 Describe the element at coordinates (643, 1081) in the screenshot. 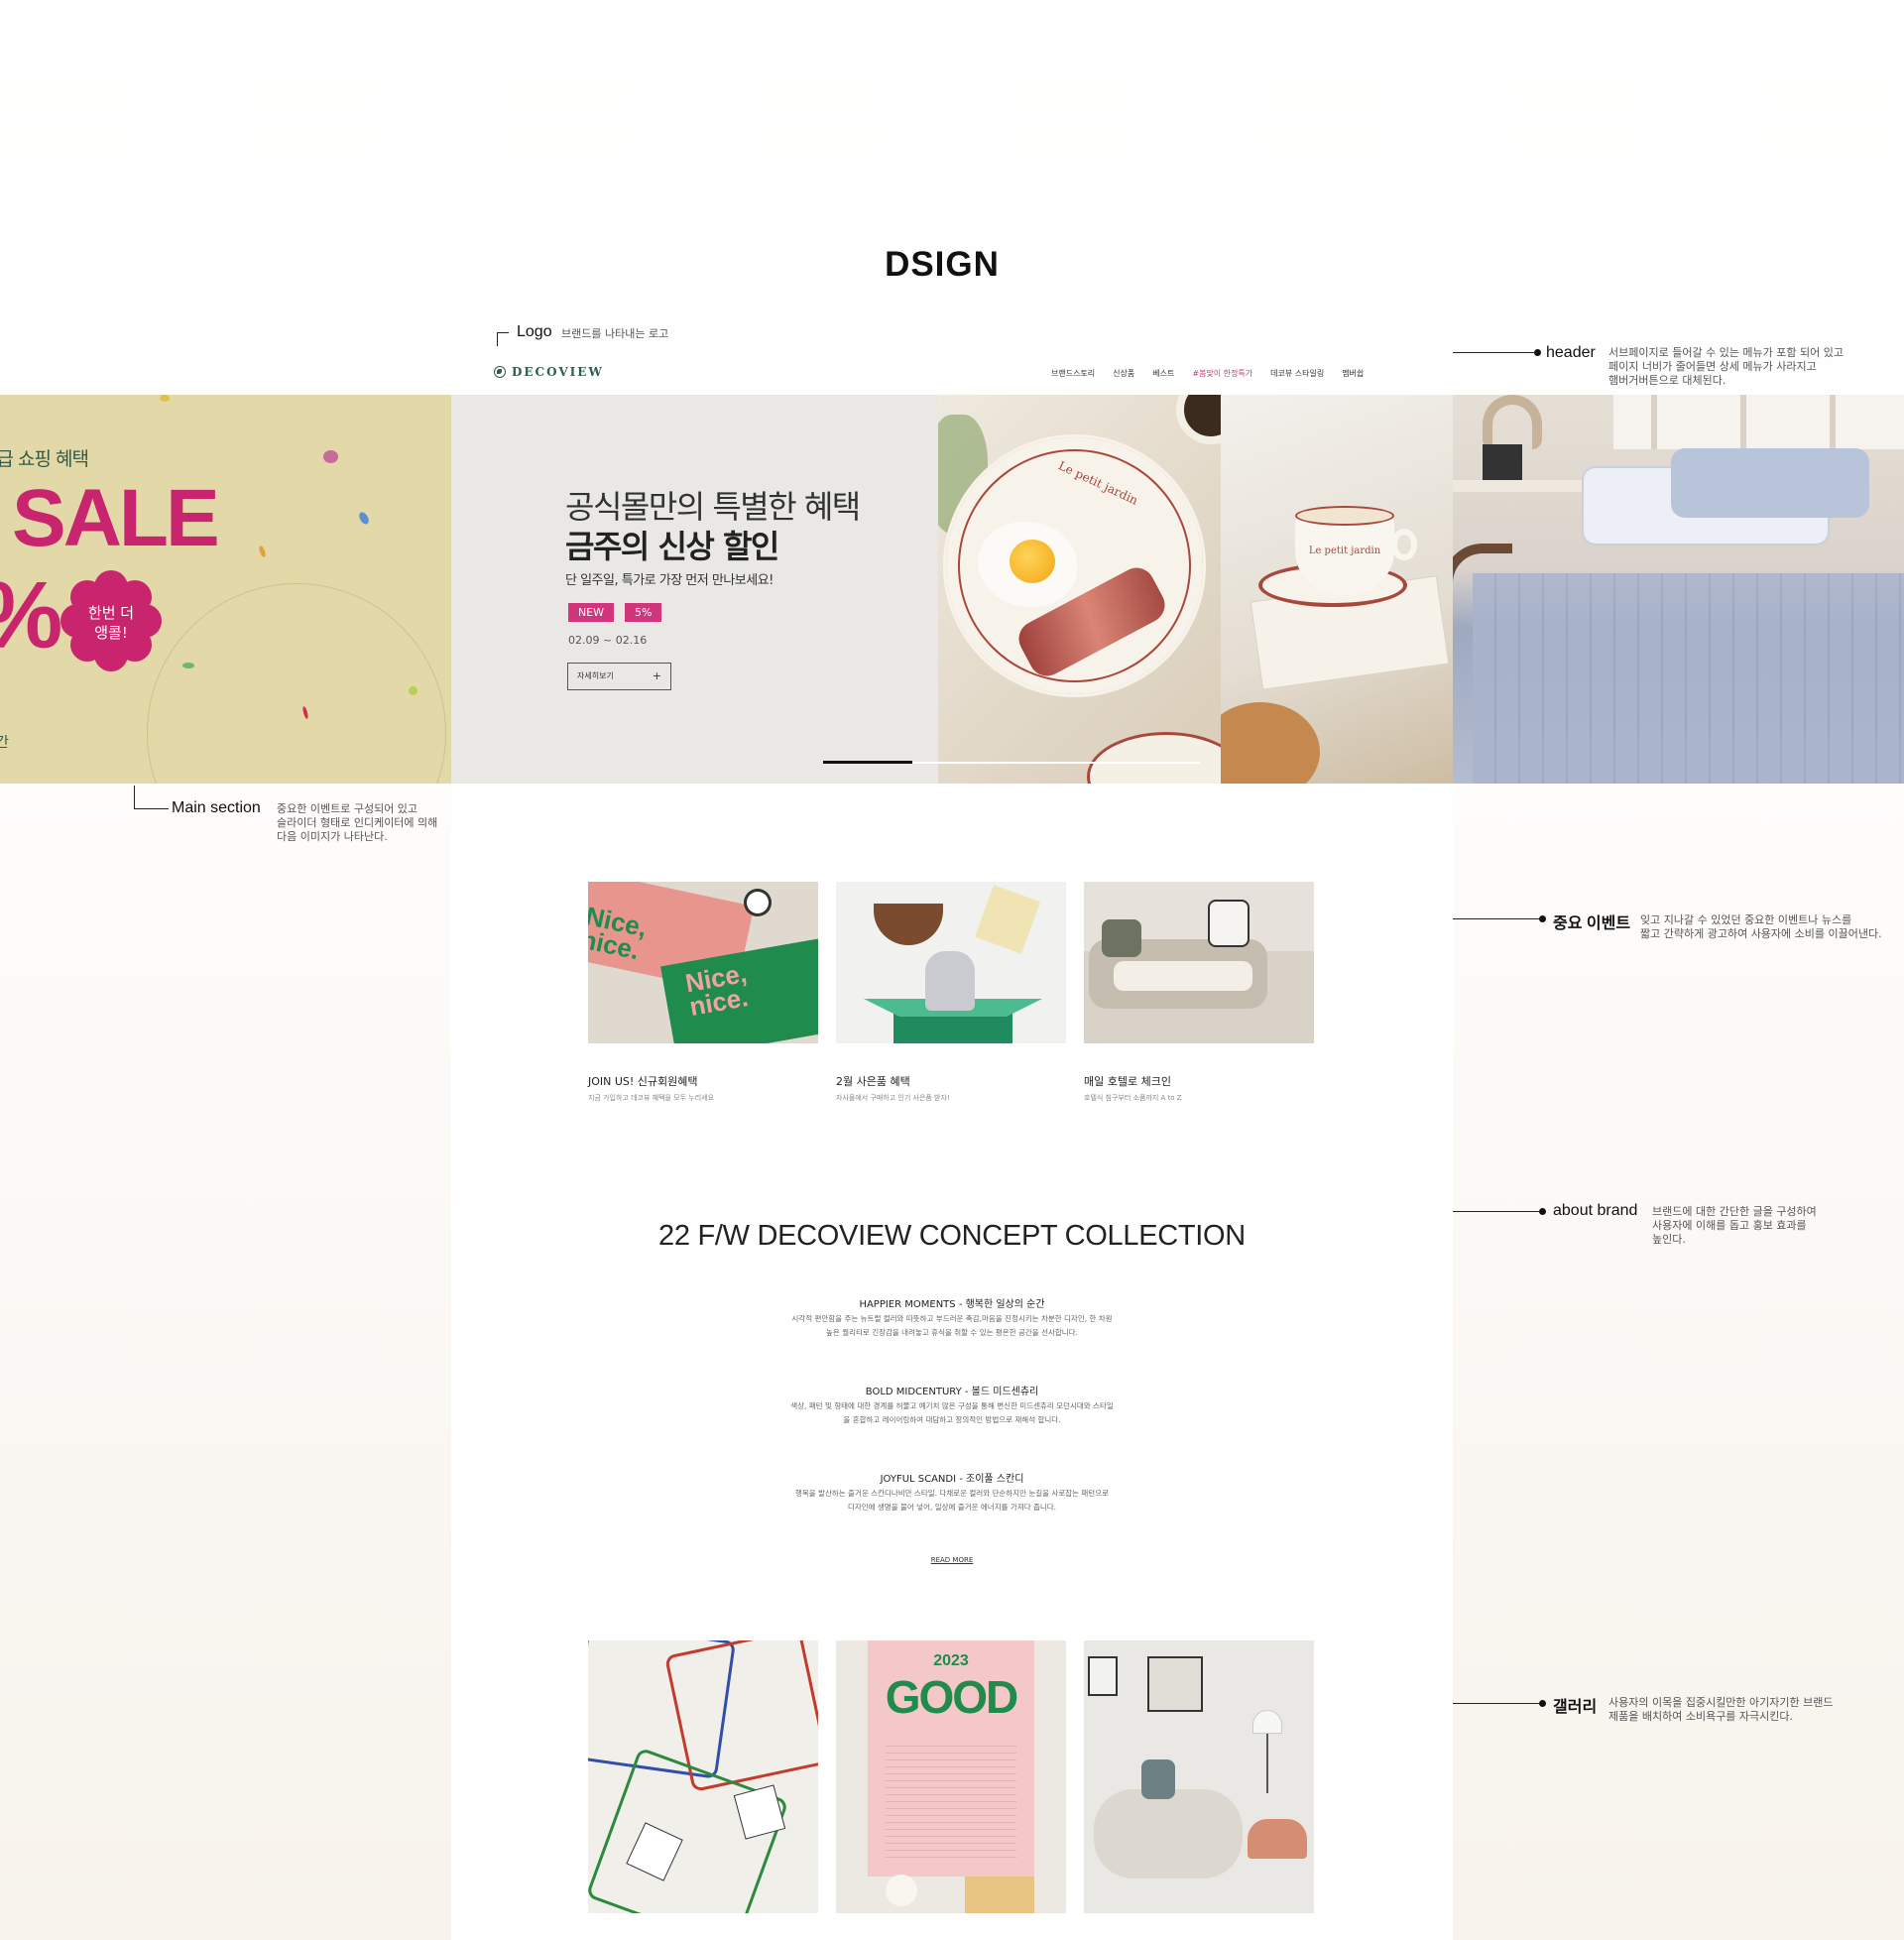

I see `event-title: JOIN US! 신규회원혜택` at that location.